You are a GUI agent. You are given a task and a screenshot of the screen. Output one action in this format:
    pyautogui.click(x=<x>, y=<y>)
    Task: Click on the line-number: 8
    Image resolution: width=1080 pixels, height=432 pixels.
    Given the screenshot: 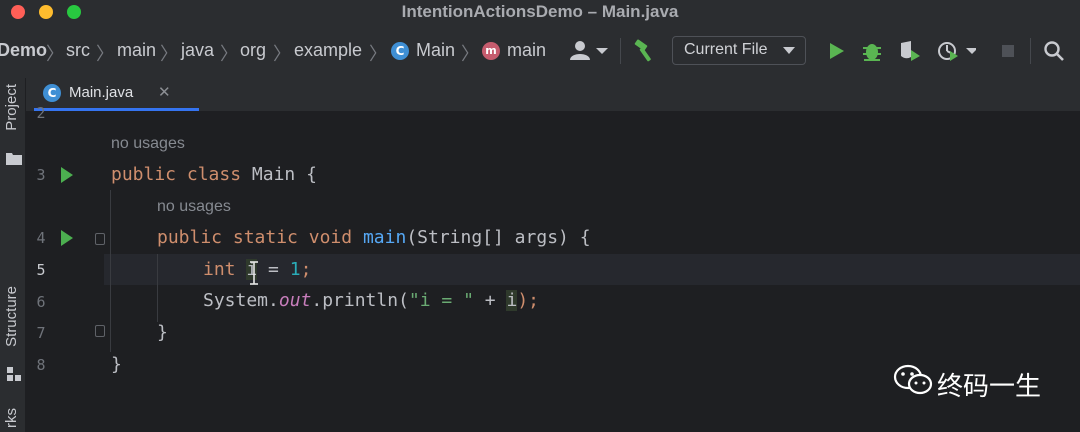 What is the action you would take?
    pyautogui.click(x=41, y=365)
    